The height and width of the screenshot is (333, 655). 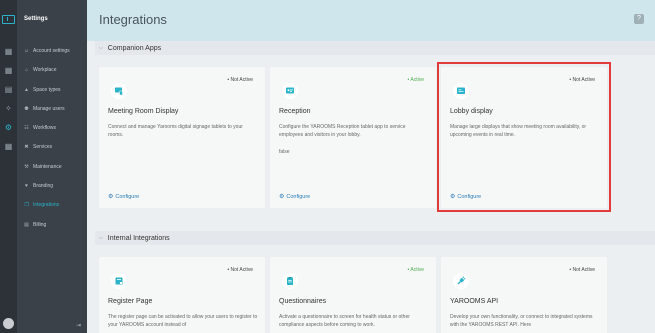 What do you see at coordinates (26, 185) in the screenshot?
I see `branding-icon: ♥` at bounding box center [26, 185].